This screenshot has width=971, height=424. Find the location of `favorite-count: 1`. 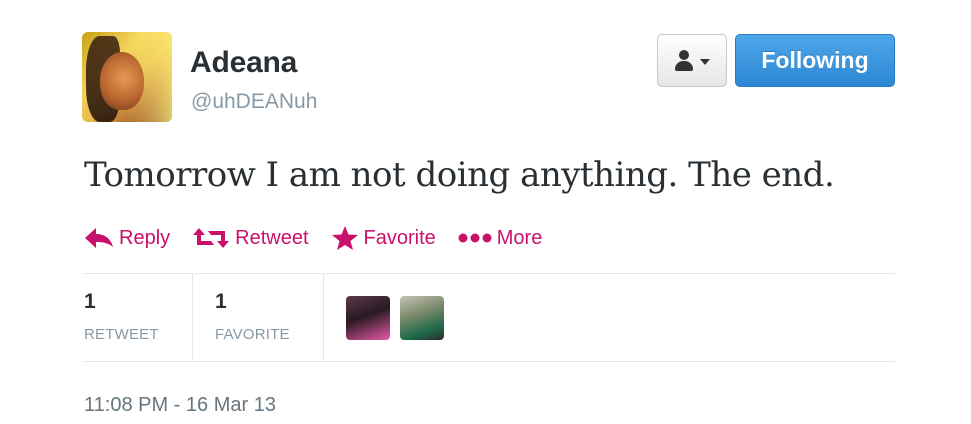

favorite-count: 1 is located at coordinates (221, 301).